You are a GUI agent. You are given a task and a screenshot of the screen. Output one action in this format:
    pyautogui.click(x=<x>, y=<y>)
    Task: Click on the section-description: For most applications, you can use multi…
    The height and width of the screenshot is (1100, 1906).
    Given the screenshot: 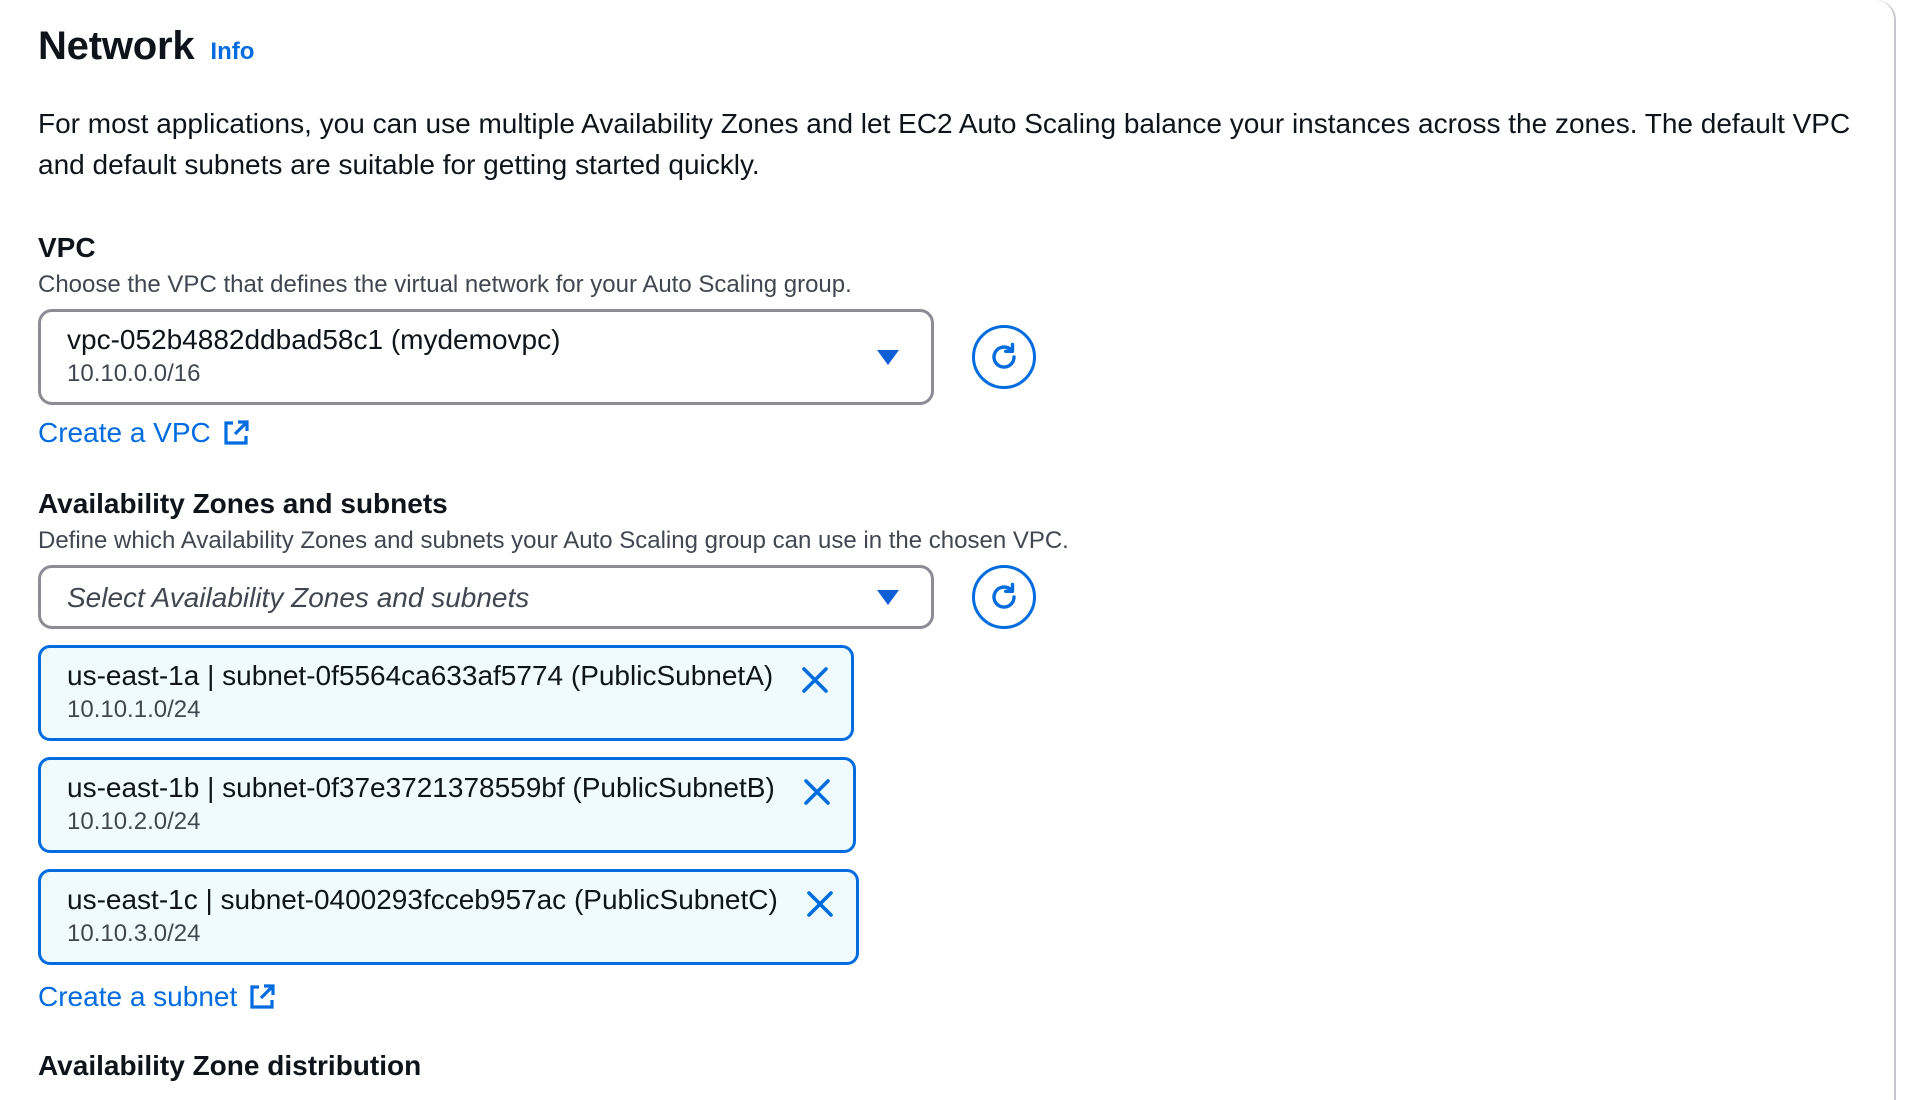 What is the action you would take?
    pyautogui.click(x=944, y=144)
    